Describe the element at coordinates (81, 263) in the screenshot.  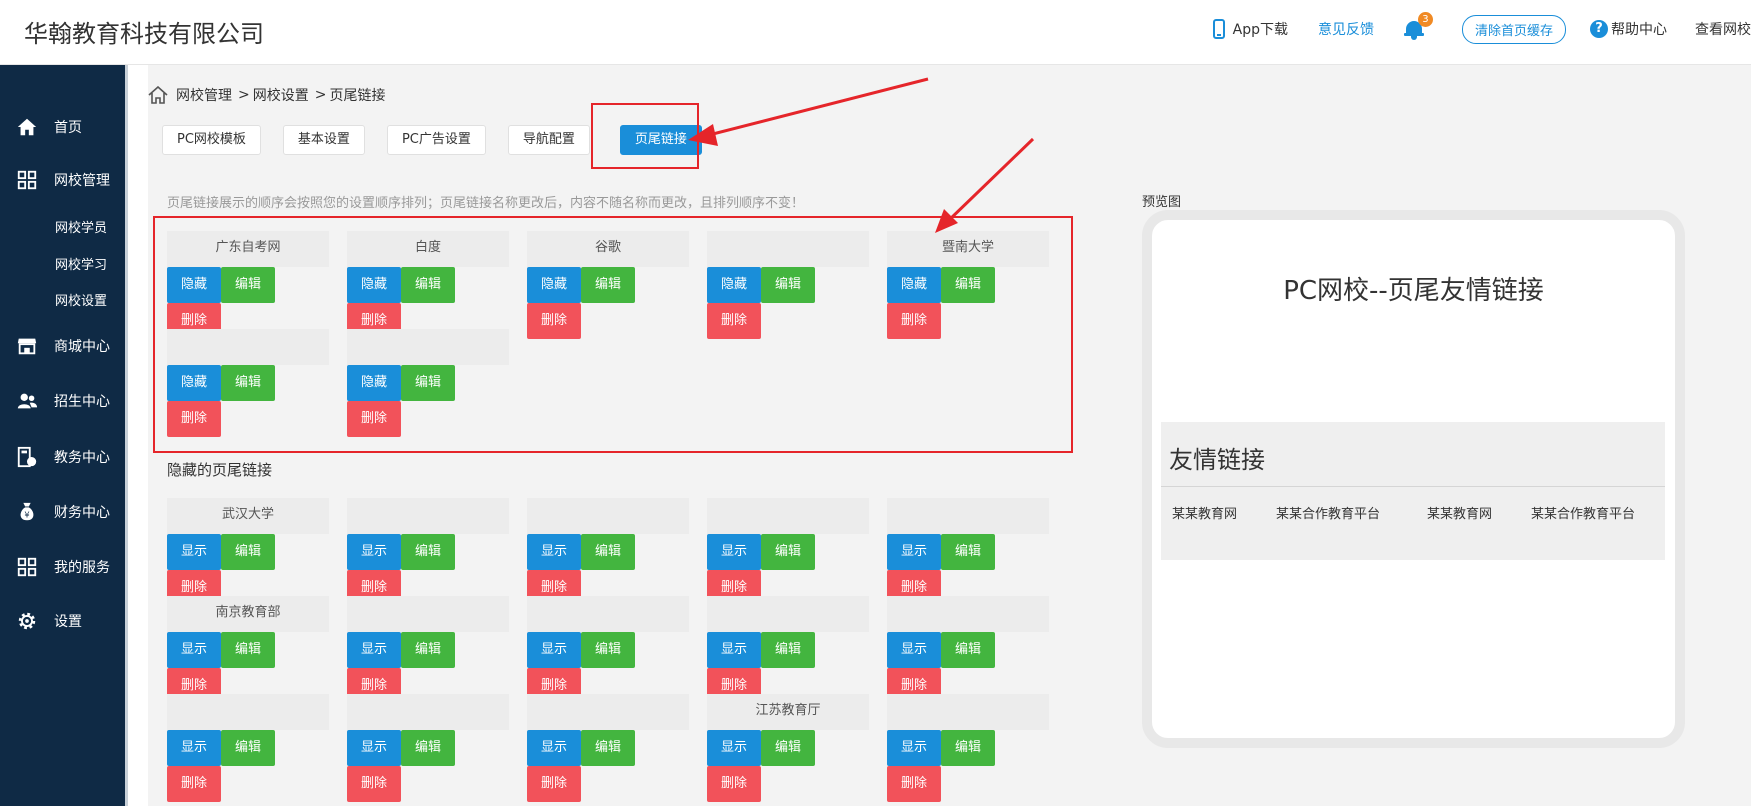
I see `submenu-item-learning: 网校学习` at that location.